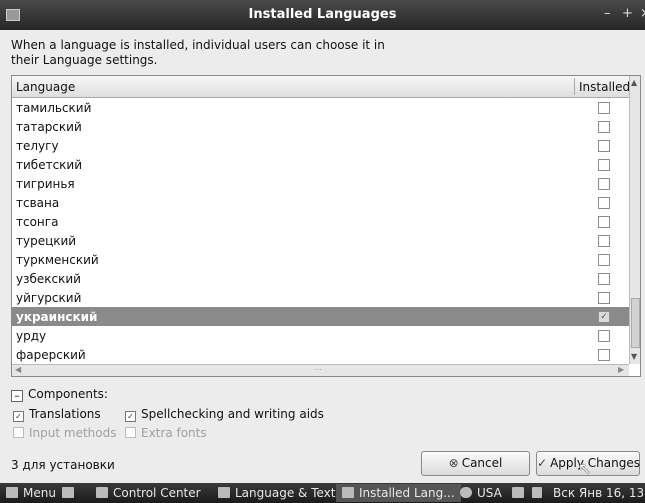  Describe the element at coordinates (321, 87) in the screenshot. I see `list-header: Language Installed` at that location.